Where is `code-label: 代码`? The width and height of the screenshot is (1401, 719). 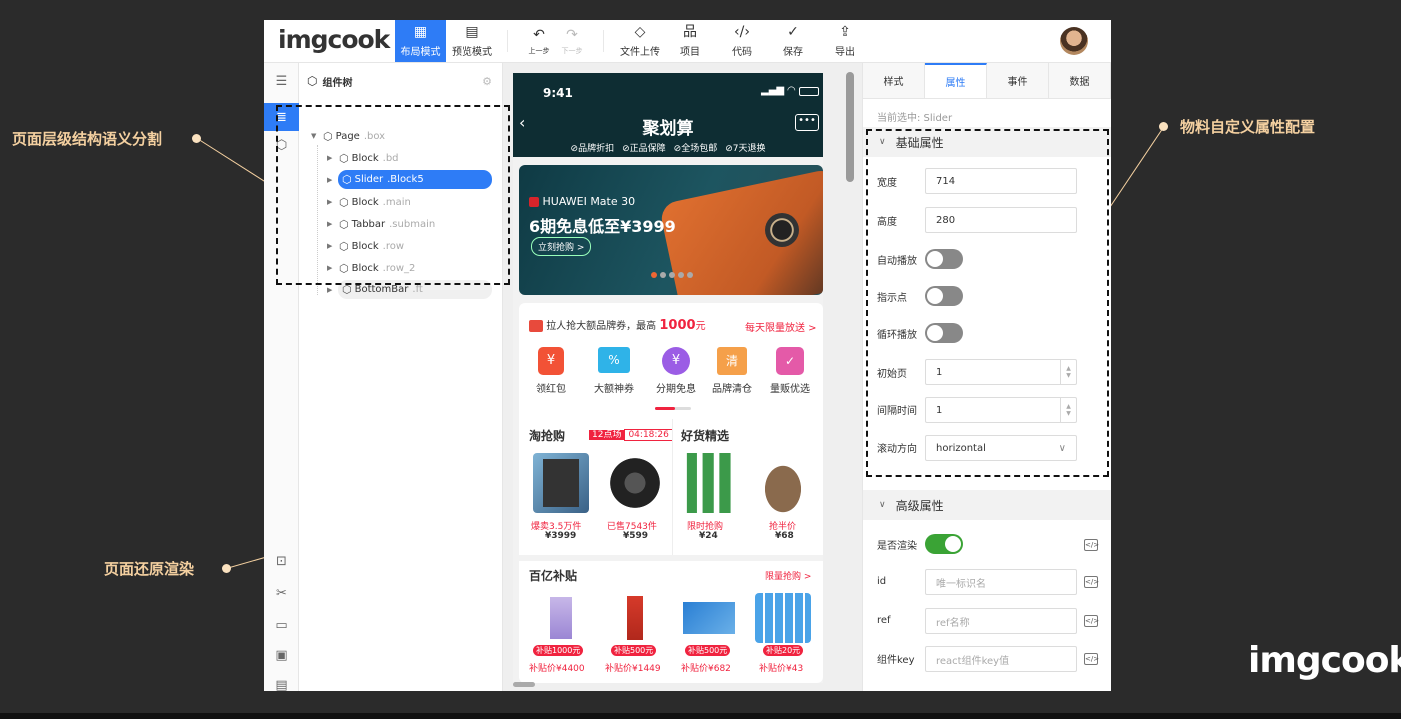 code-label: 代码 is located at coordinates (742, 52).